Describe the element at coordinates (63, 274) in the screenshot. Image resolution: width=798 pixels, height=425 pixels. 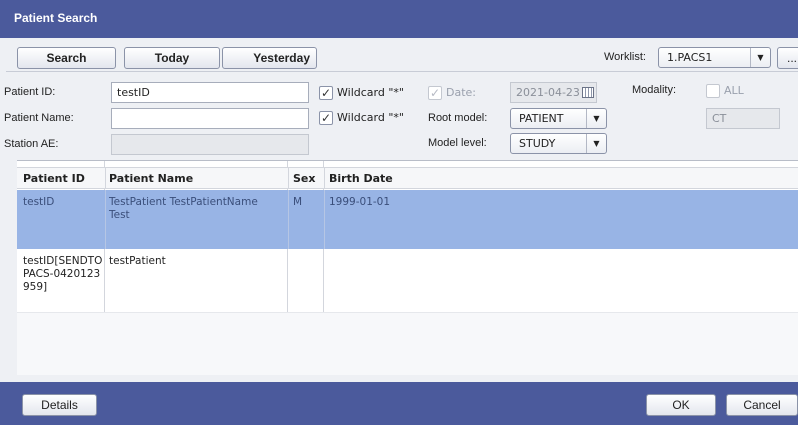
I see `cell-patient-id: testID[SENDTOPACS-0420123959]` at that location.